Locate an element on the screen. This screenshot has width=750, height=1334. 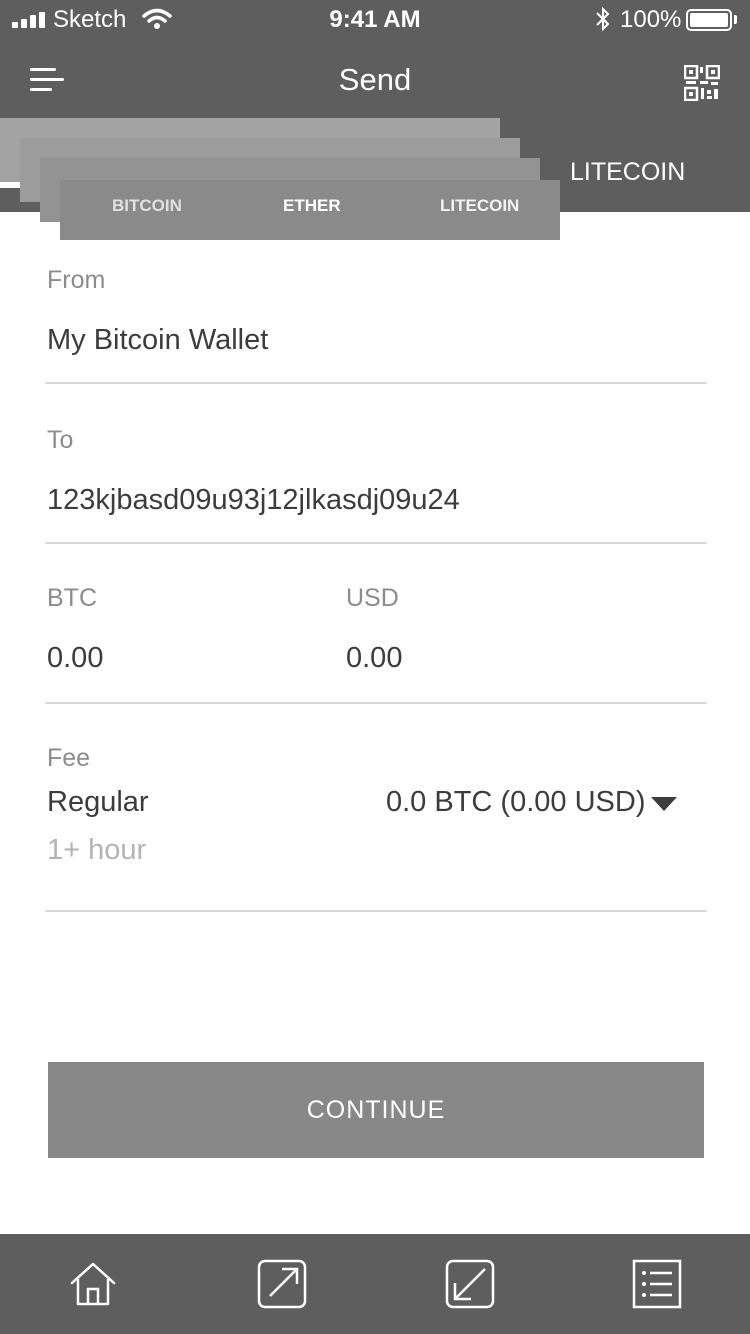
tab-ether: ETHER is located at coordinates (312, 206).